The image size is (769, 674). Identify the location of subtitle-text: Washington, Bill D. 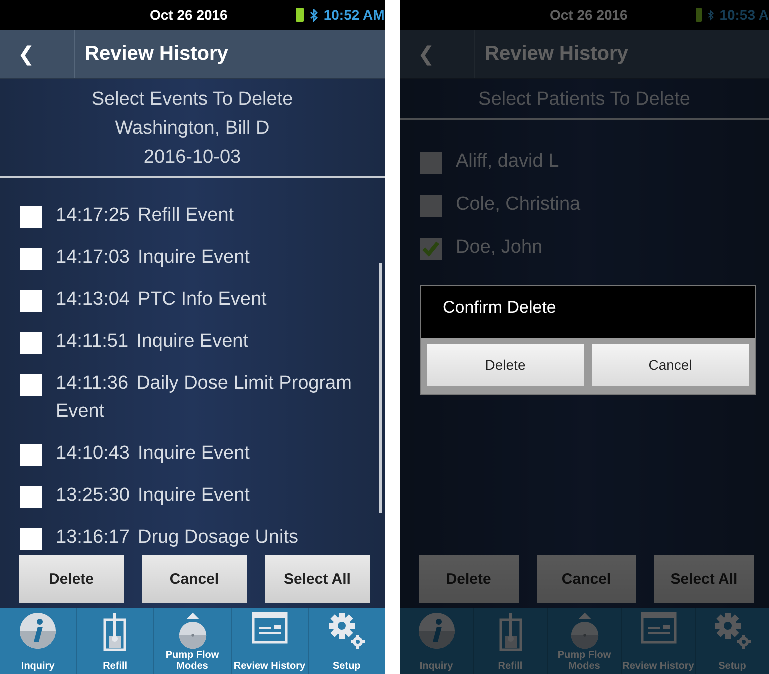
(192, 129).